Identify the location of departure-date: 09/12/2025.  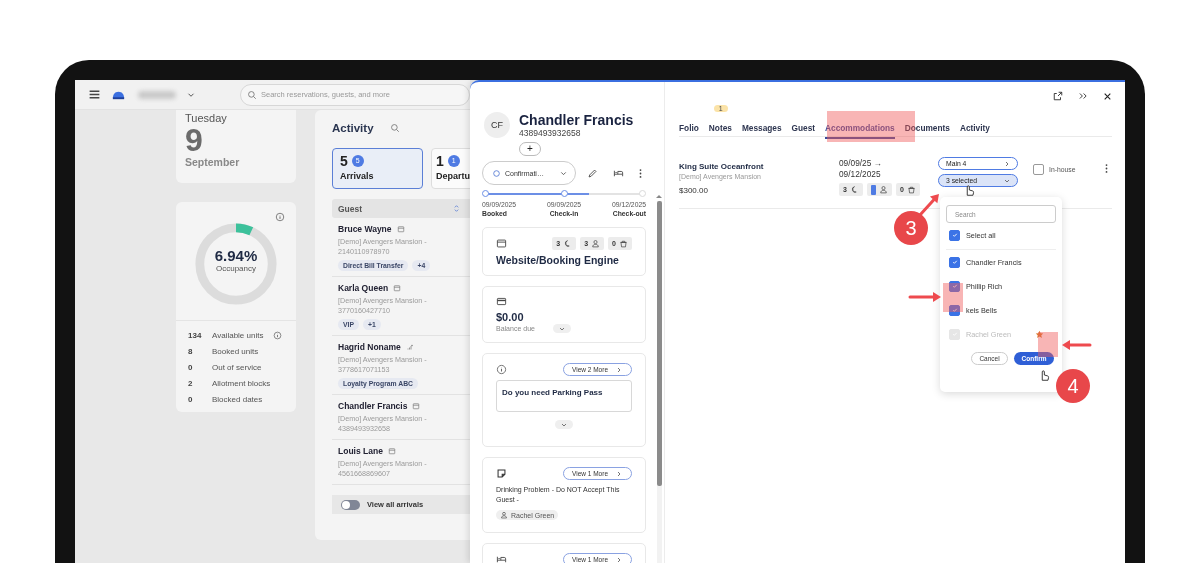
(860, 174).